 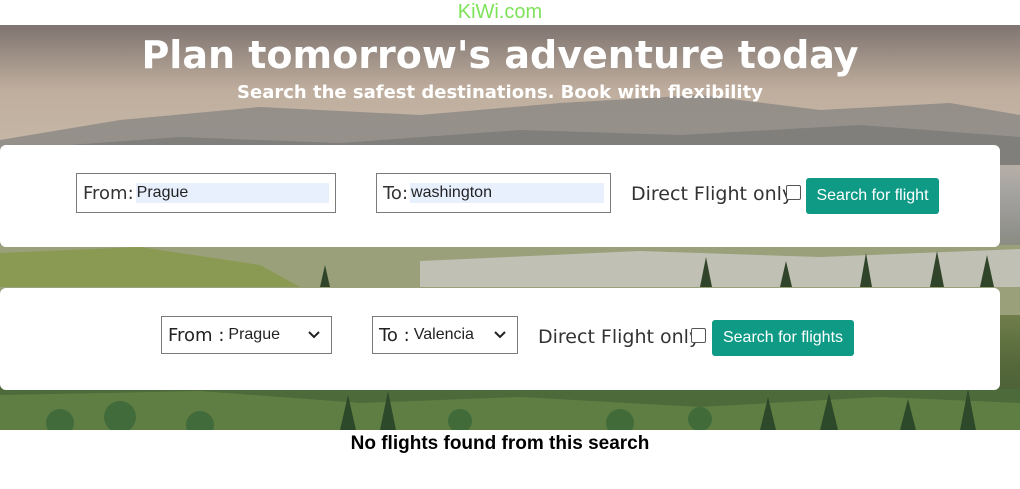 I want to click on from-select: From : Prague, so click(x=246, y=335).